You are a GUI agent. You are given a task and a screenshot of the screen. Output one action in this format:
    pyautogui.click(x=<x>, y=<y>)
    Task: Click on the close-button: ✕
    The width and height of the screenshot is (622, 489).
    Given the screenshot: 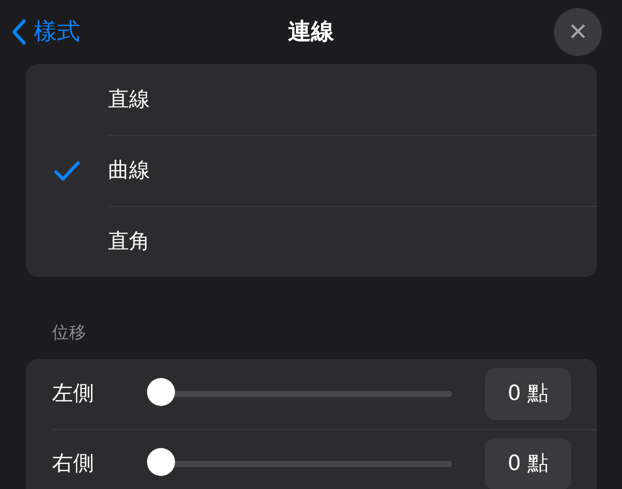 What is the action you would take?
    pyautogui.click(x=578, y=32)
    